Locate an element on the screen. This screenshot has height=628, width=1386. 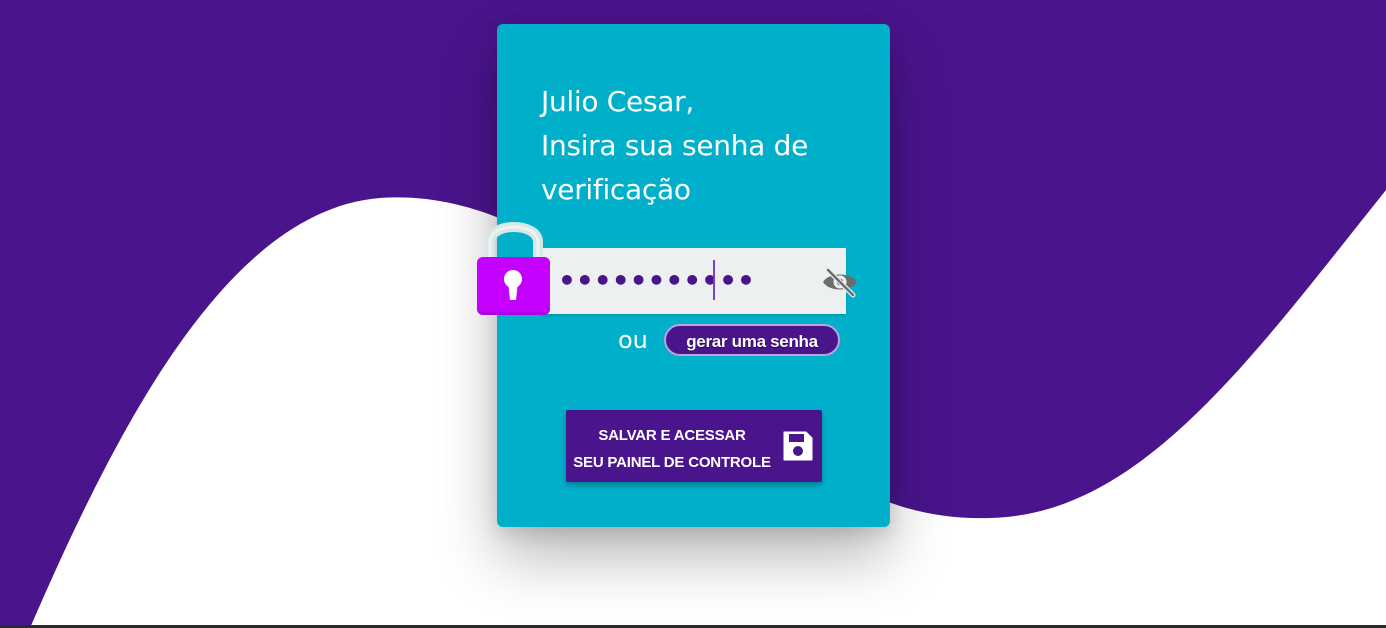
floppy-disk-icon is located at coordinates (798, 446).